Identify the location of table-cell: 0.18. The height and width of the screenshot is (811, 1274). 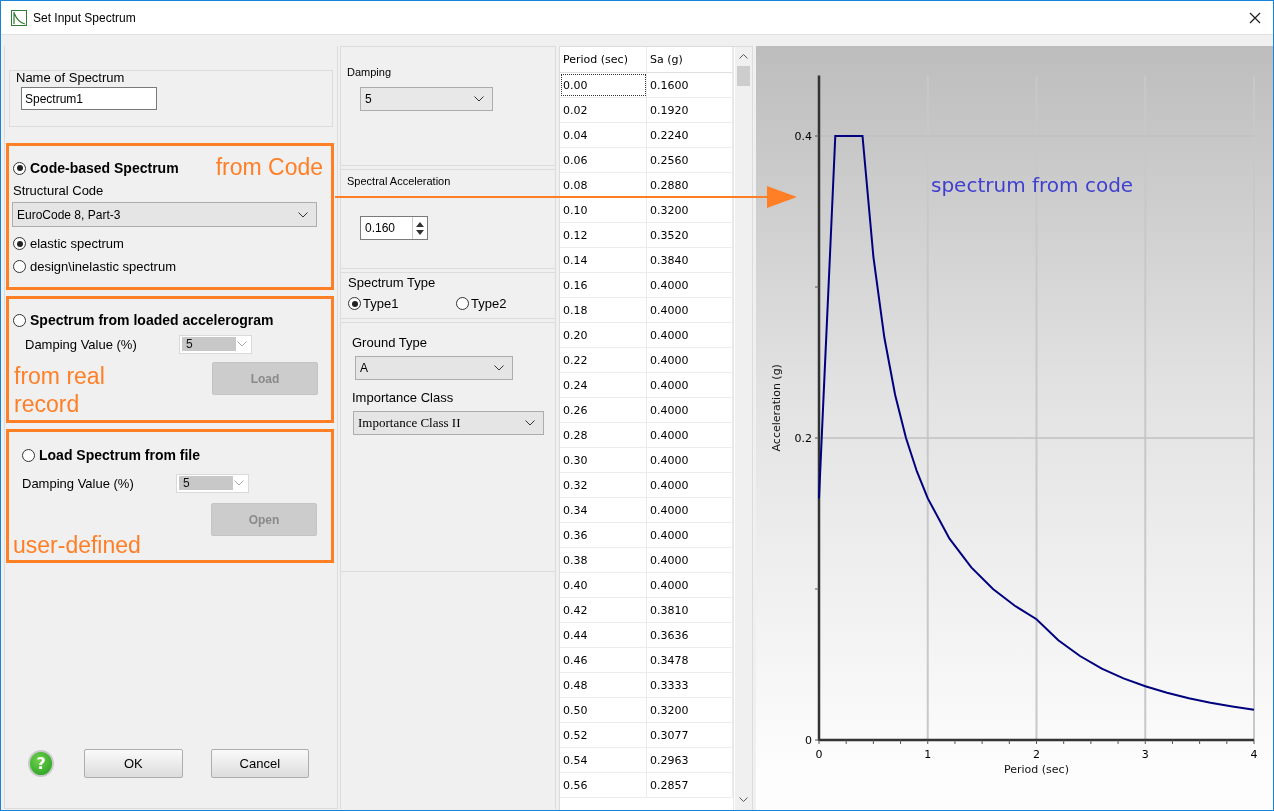
(603, 310).